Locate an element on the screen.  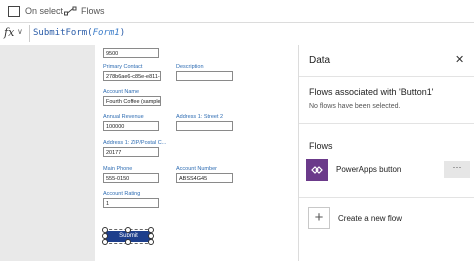
flows-label: Flows is located at coordinates (93, 11).